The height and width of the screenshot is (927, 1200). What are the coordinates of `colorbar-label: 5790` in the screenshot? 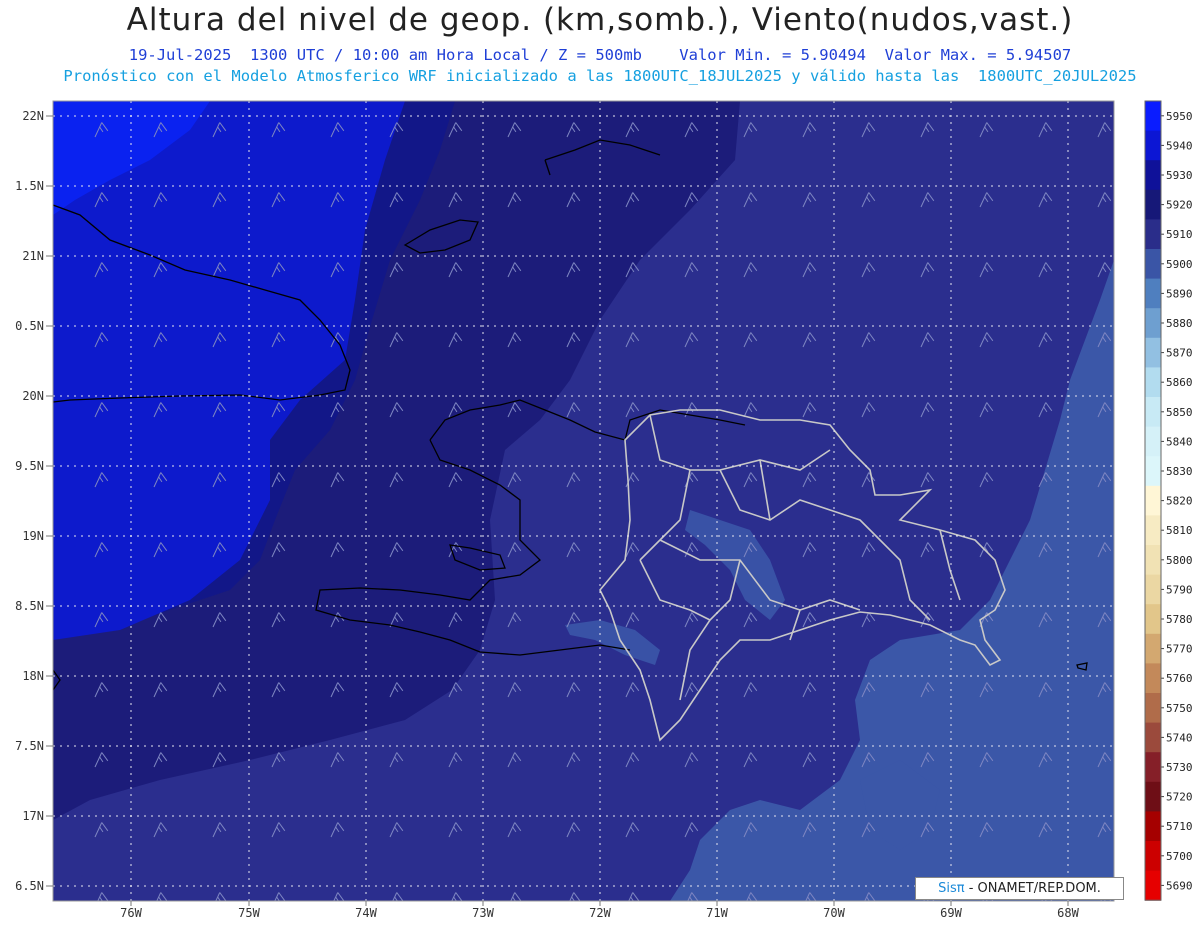 It's located at (1179, 589).